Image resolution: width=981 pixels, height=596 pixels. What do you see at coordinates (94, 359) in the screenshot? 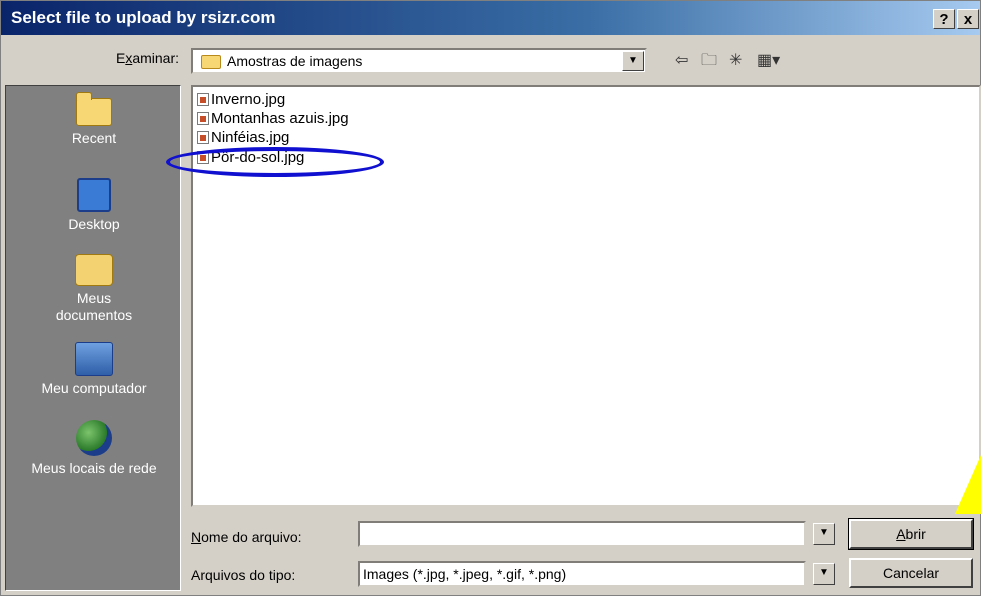
I see `my-computer-icon` at bounding box center [94, 359].